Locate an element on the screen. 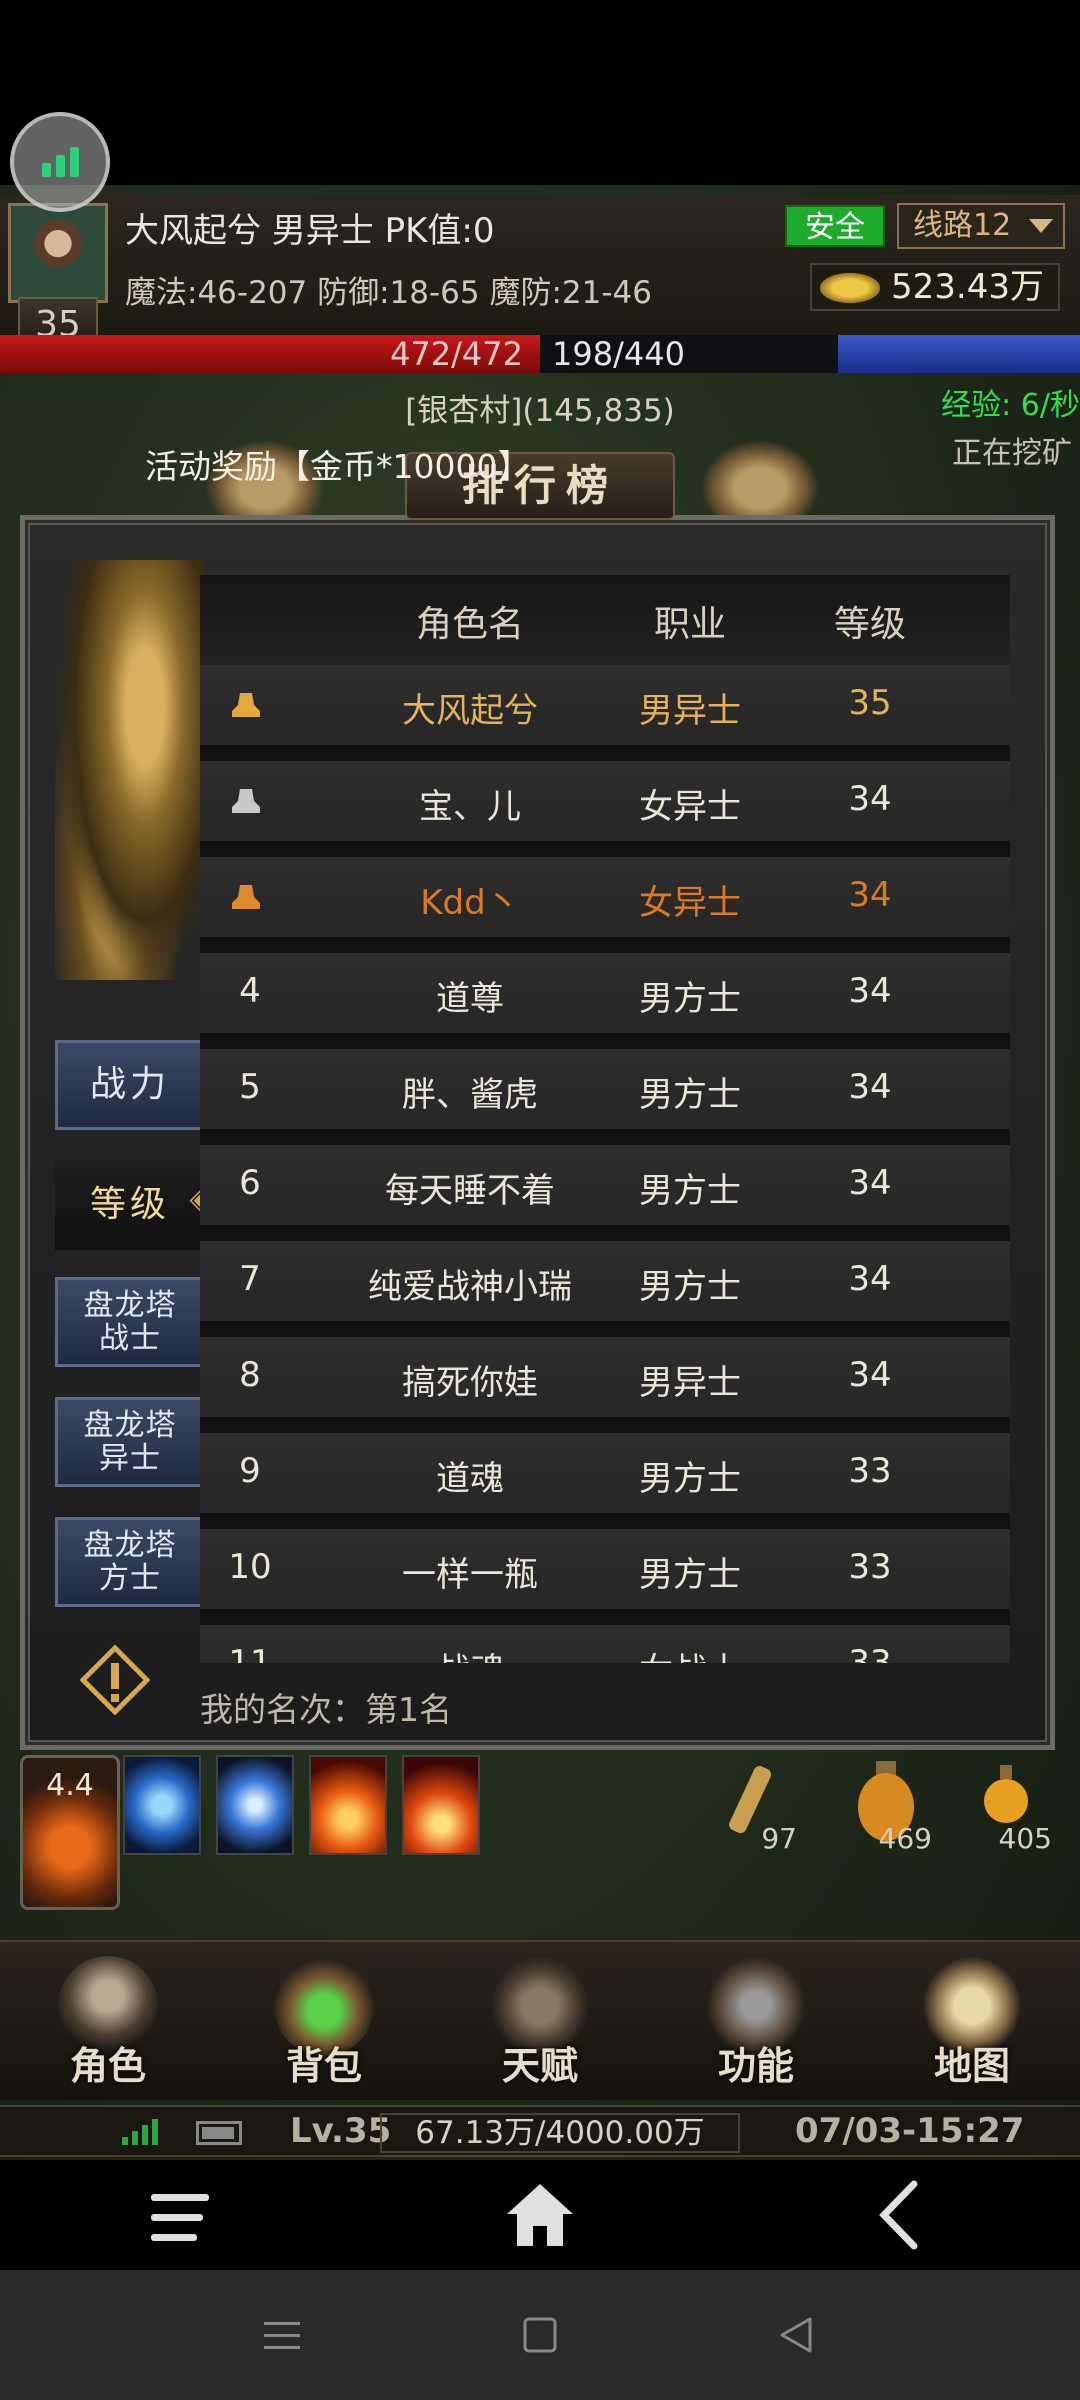 This screenshot has height=2400, width=1080. menu-map-label: 地图 is located at coordinates (971, 2066).